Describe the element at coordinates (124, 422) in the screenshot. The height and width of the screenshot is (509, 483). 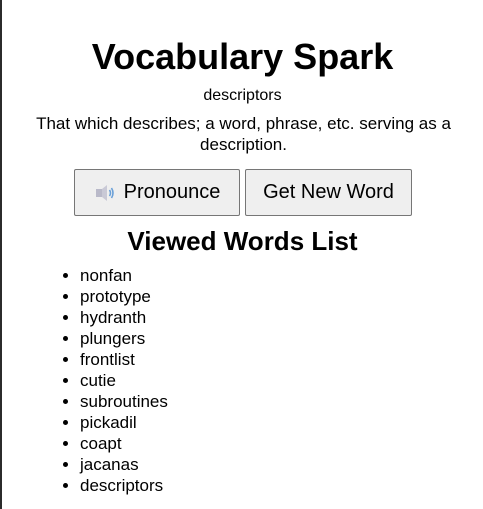
I see `list-item: pickadil` at that location.